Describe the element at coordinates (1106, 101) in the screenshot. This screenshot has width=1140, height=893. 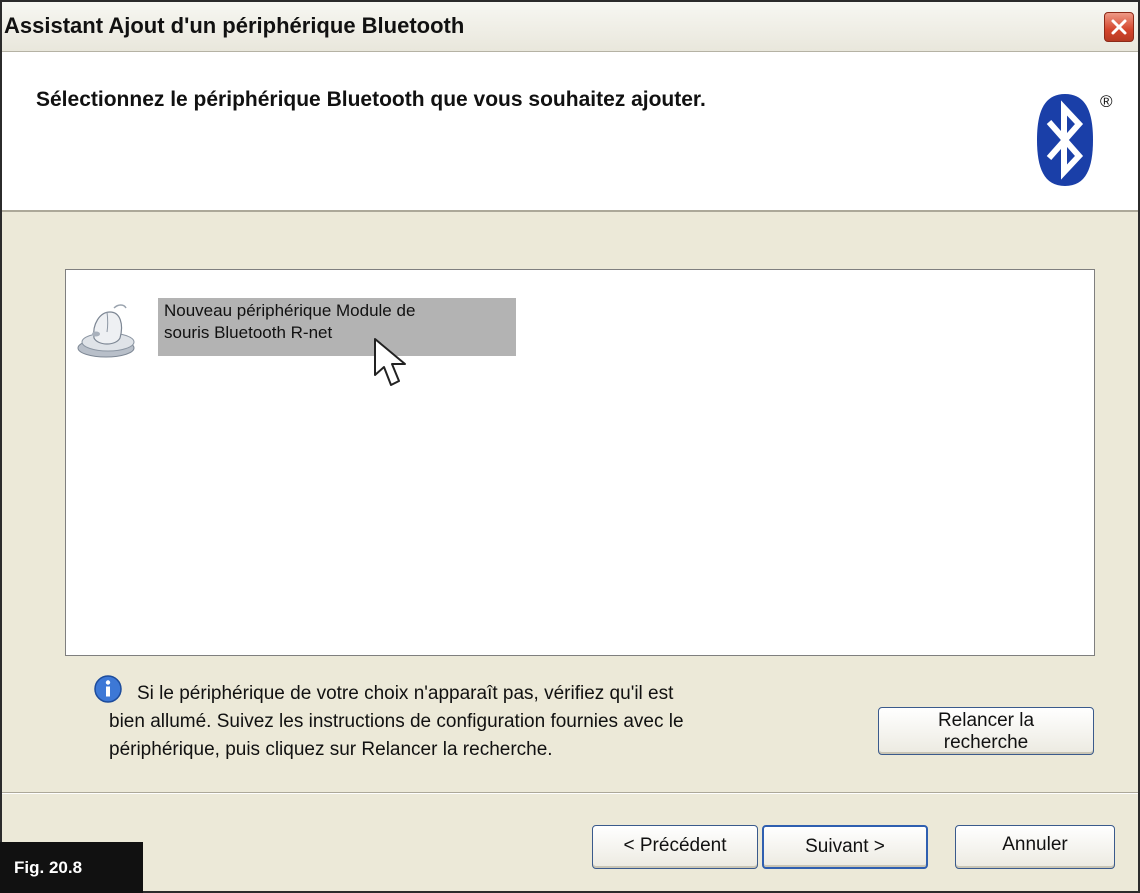
I see `registered-mark: ®` at that location.